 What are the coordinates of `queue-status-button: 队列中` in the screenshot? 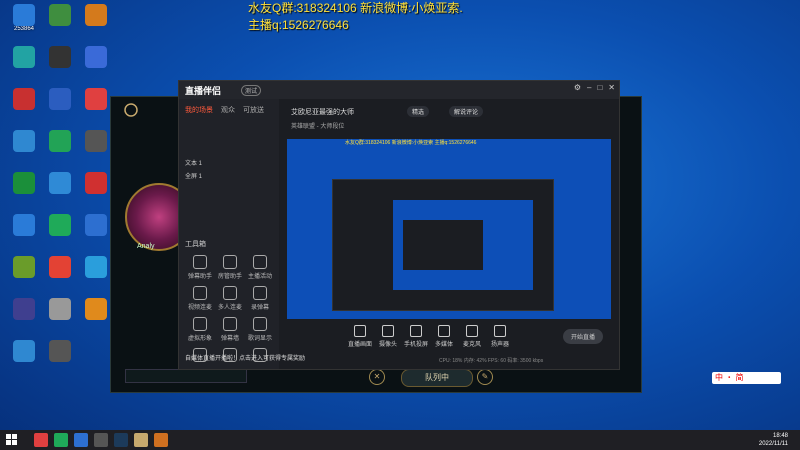 It's located at (437, 378).